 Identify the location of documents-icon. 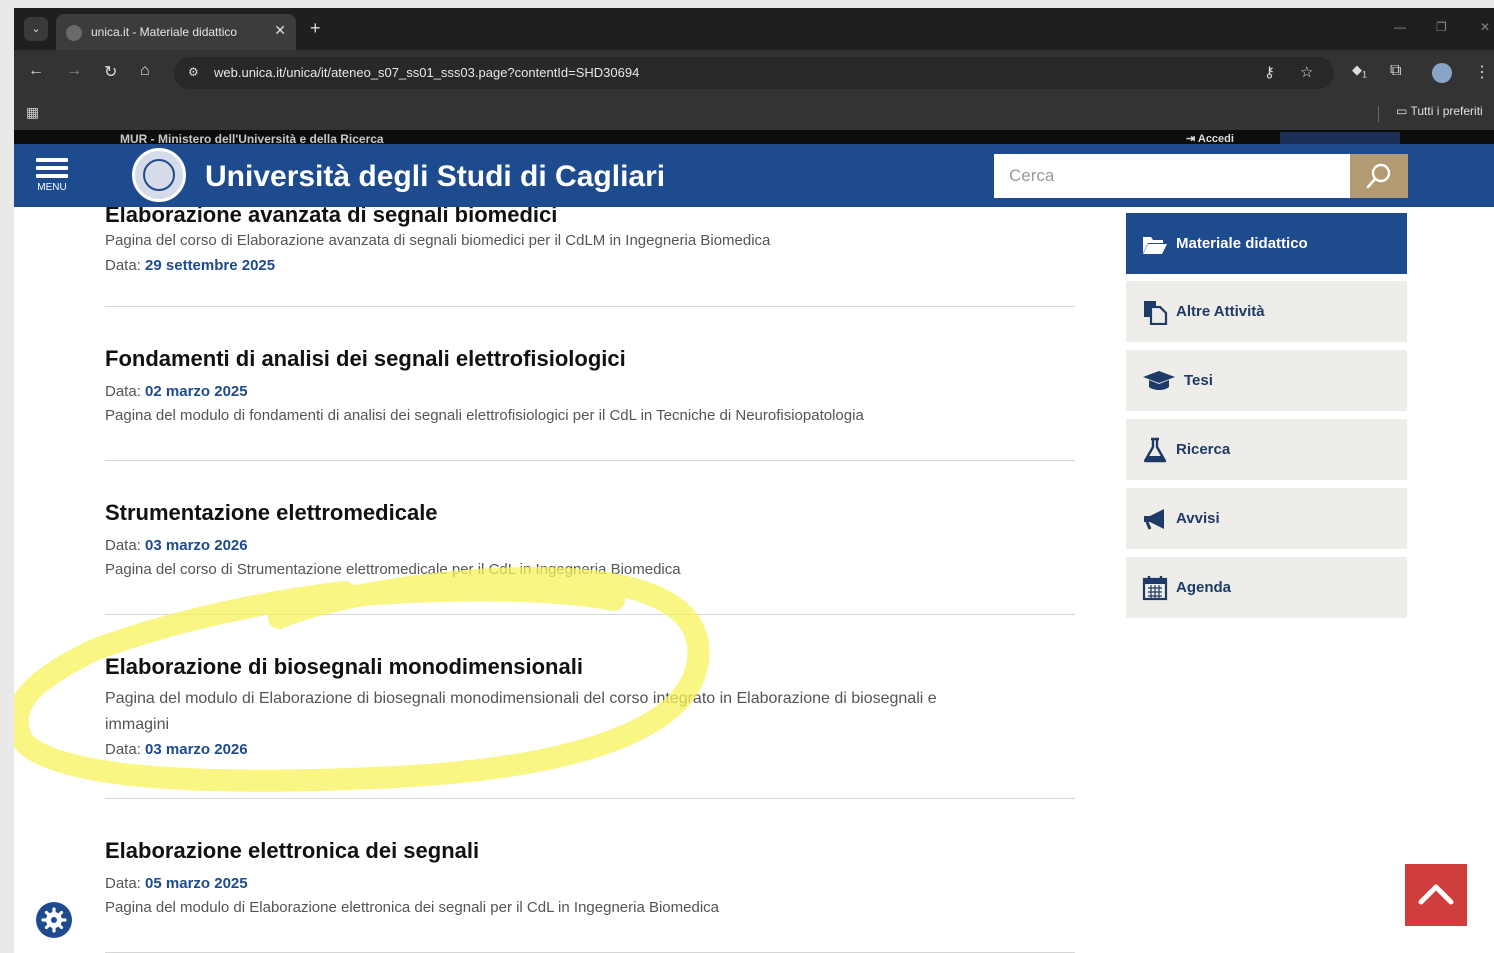
(1156, 313).